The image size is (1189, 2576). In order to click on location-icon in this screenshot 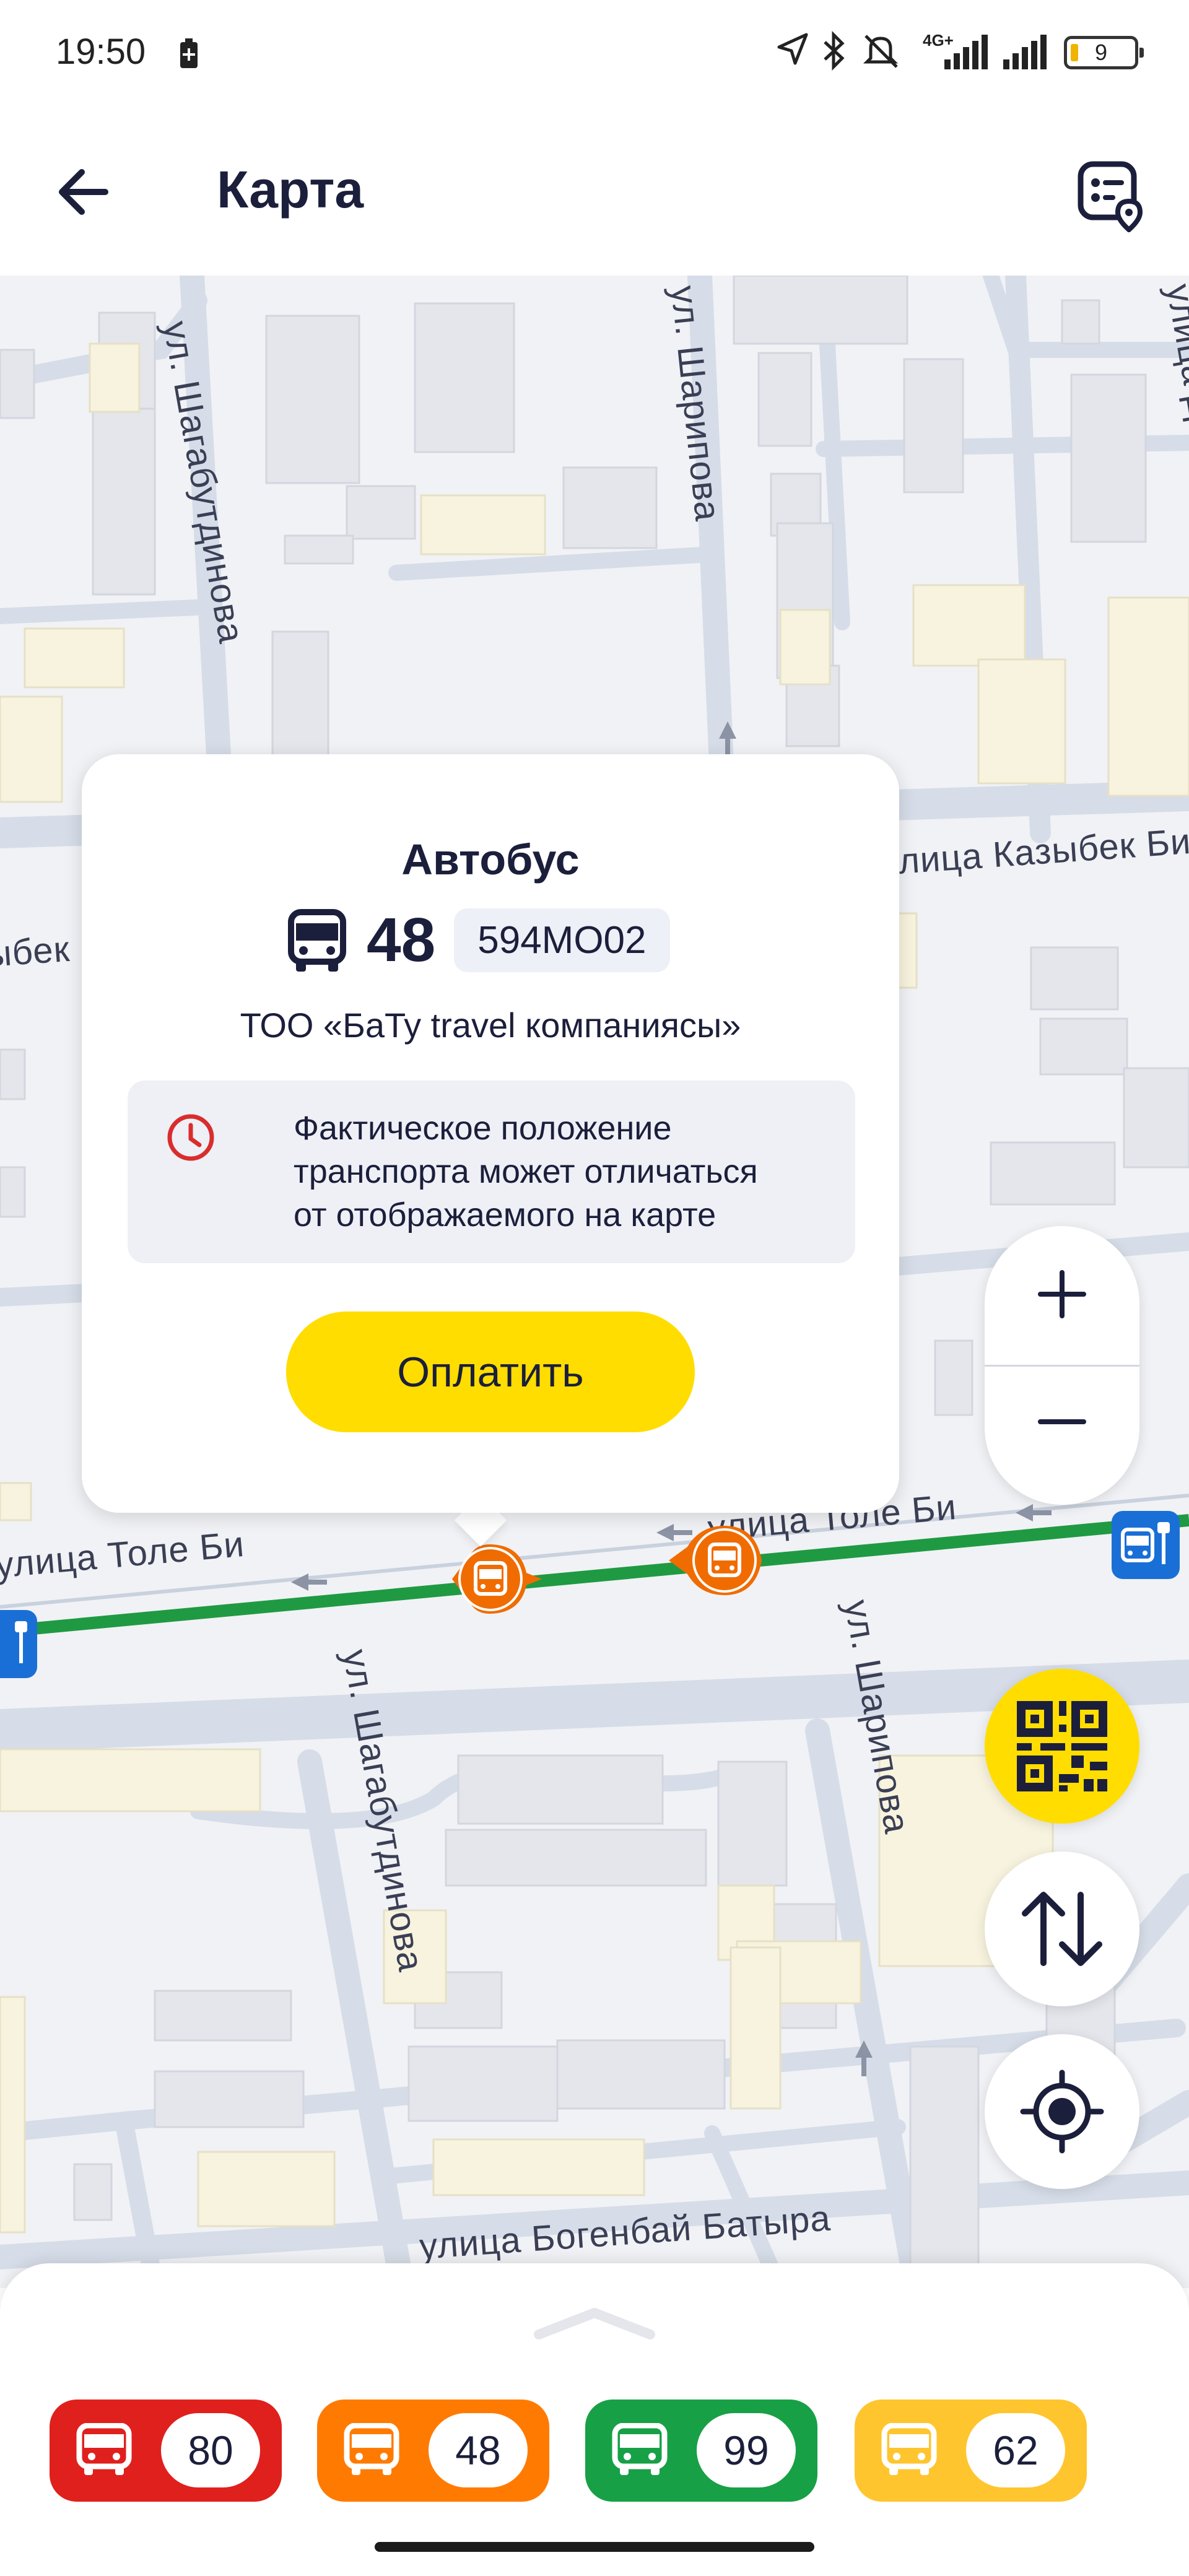, I will do `click(792, 49)`.